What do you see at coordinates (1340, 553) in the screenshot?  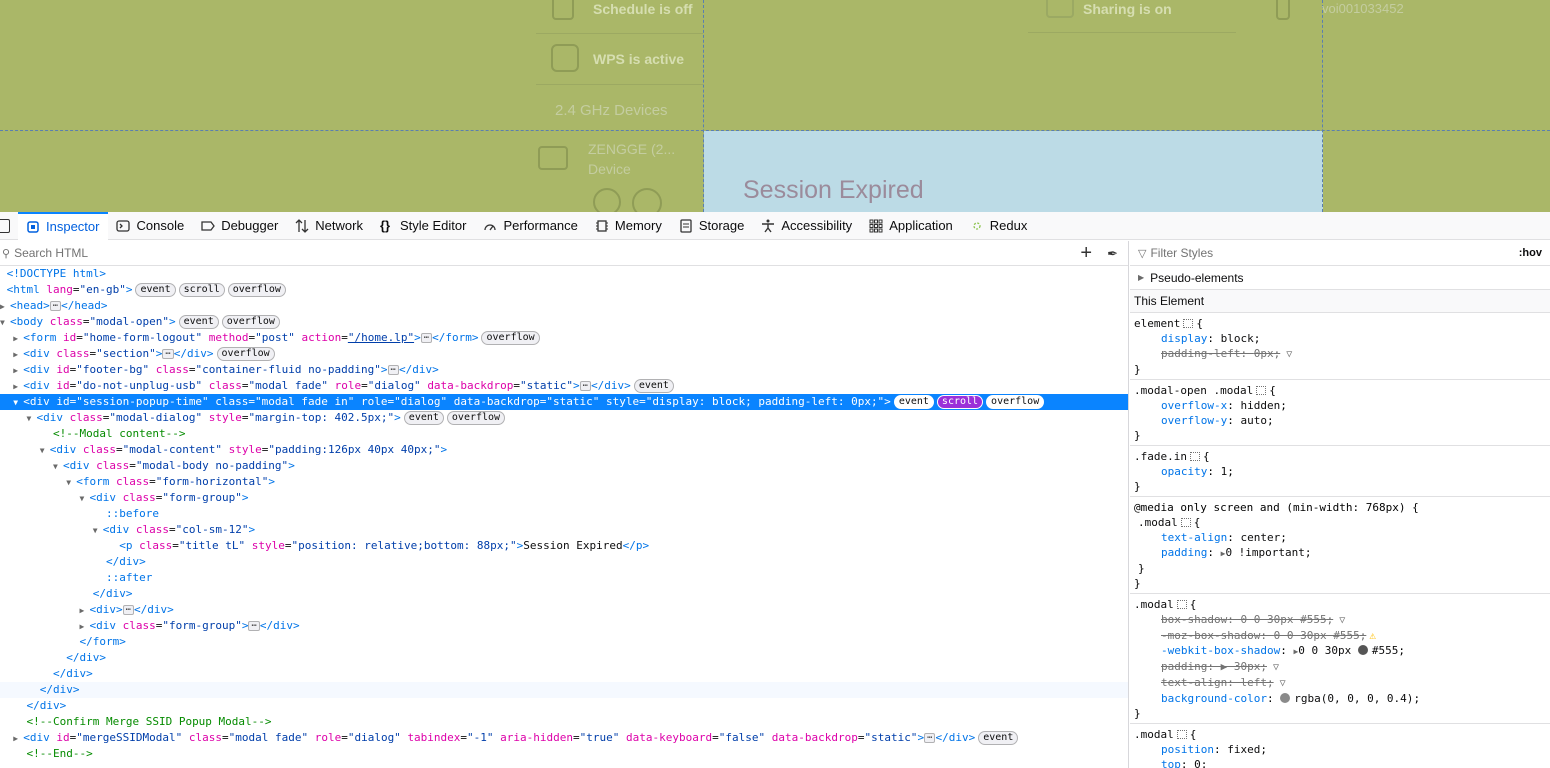 I see `declaration: padding: ▶0 !important;` at bounding box center [1340, 553].